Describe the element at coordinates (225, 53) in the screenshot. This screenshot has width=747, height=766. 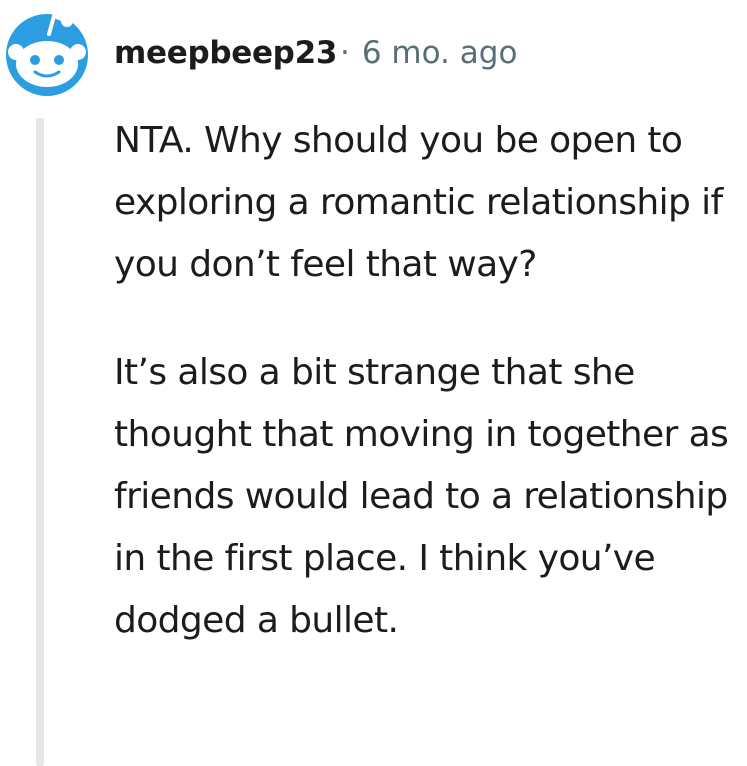
I see `username-link: meepbeep23` at that location.